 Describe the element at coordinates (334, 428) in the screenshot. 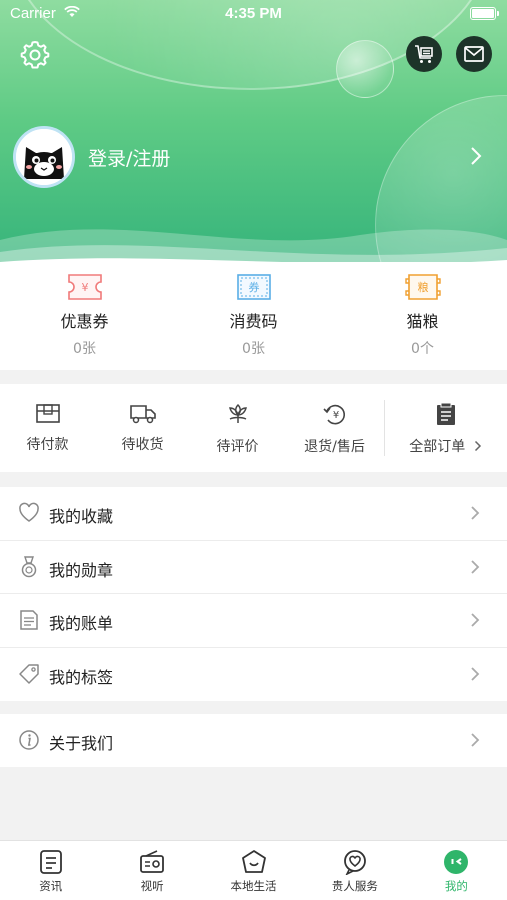

I see `order-refund-aftersales: ¥ 退货/售后` at that location.